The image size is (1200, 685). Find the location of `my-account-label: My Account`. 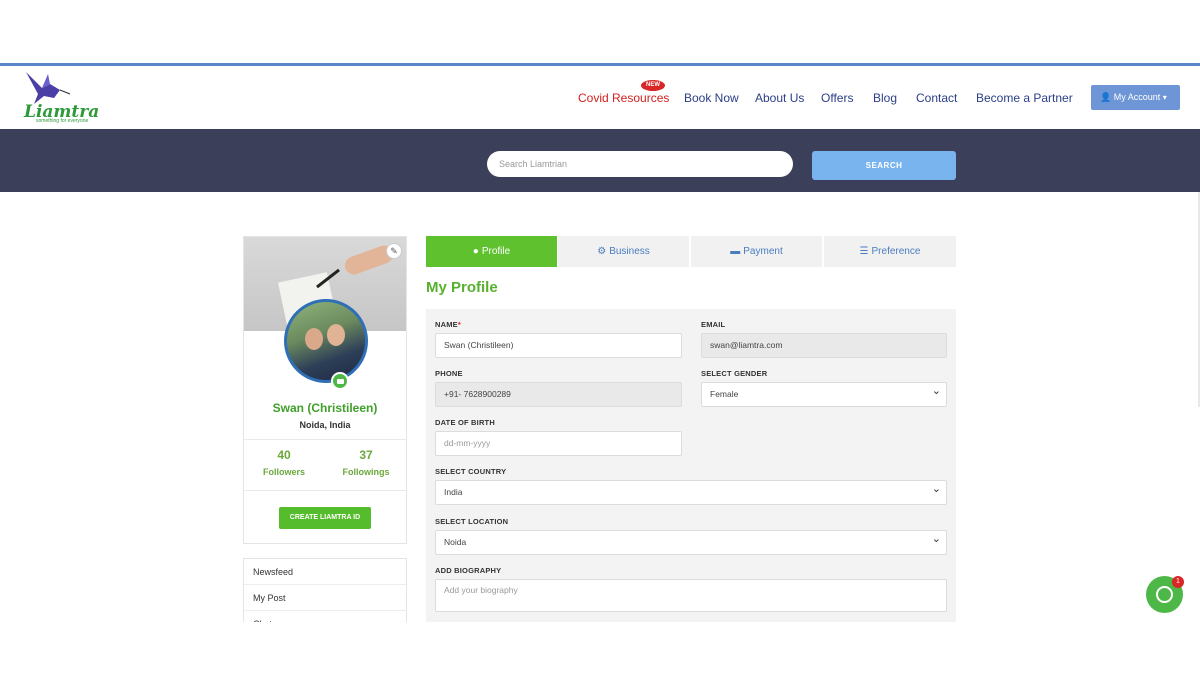

my-account-label: My Account is located at coordinates (1137, 97).